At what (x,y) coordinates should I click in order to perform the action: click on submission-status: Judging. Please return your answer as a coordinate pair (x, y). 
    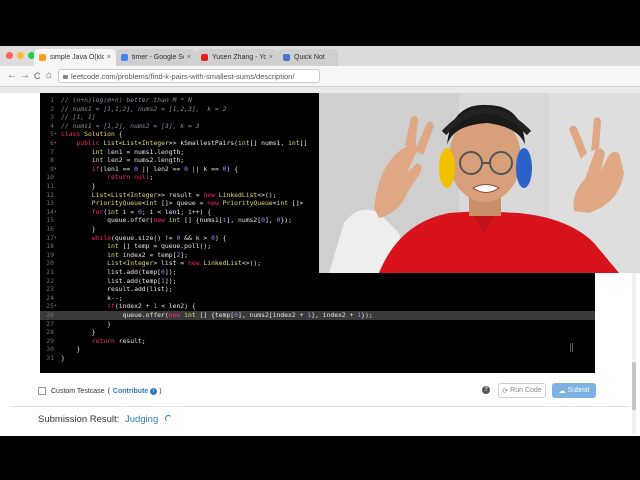
    Looking at the image, I should click on (141, 419).